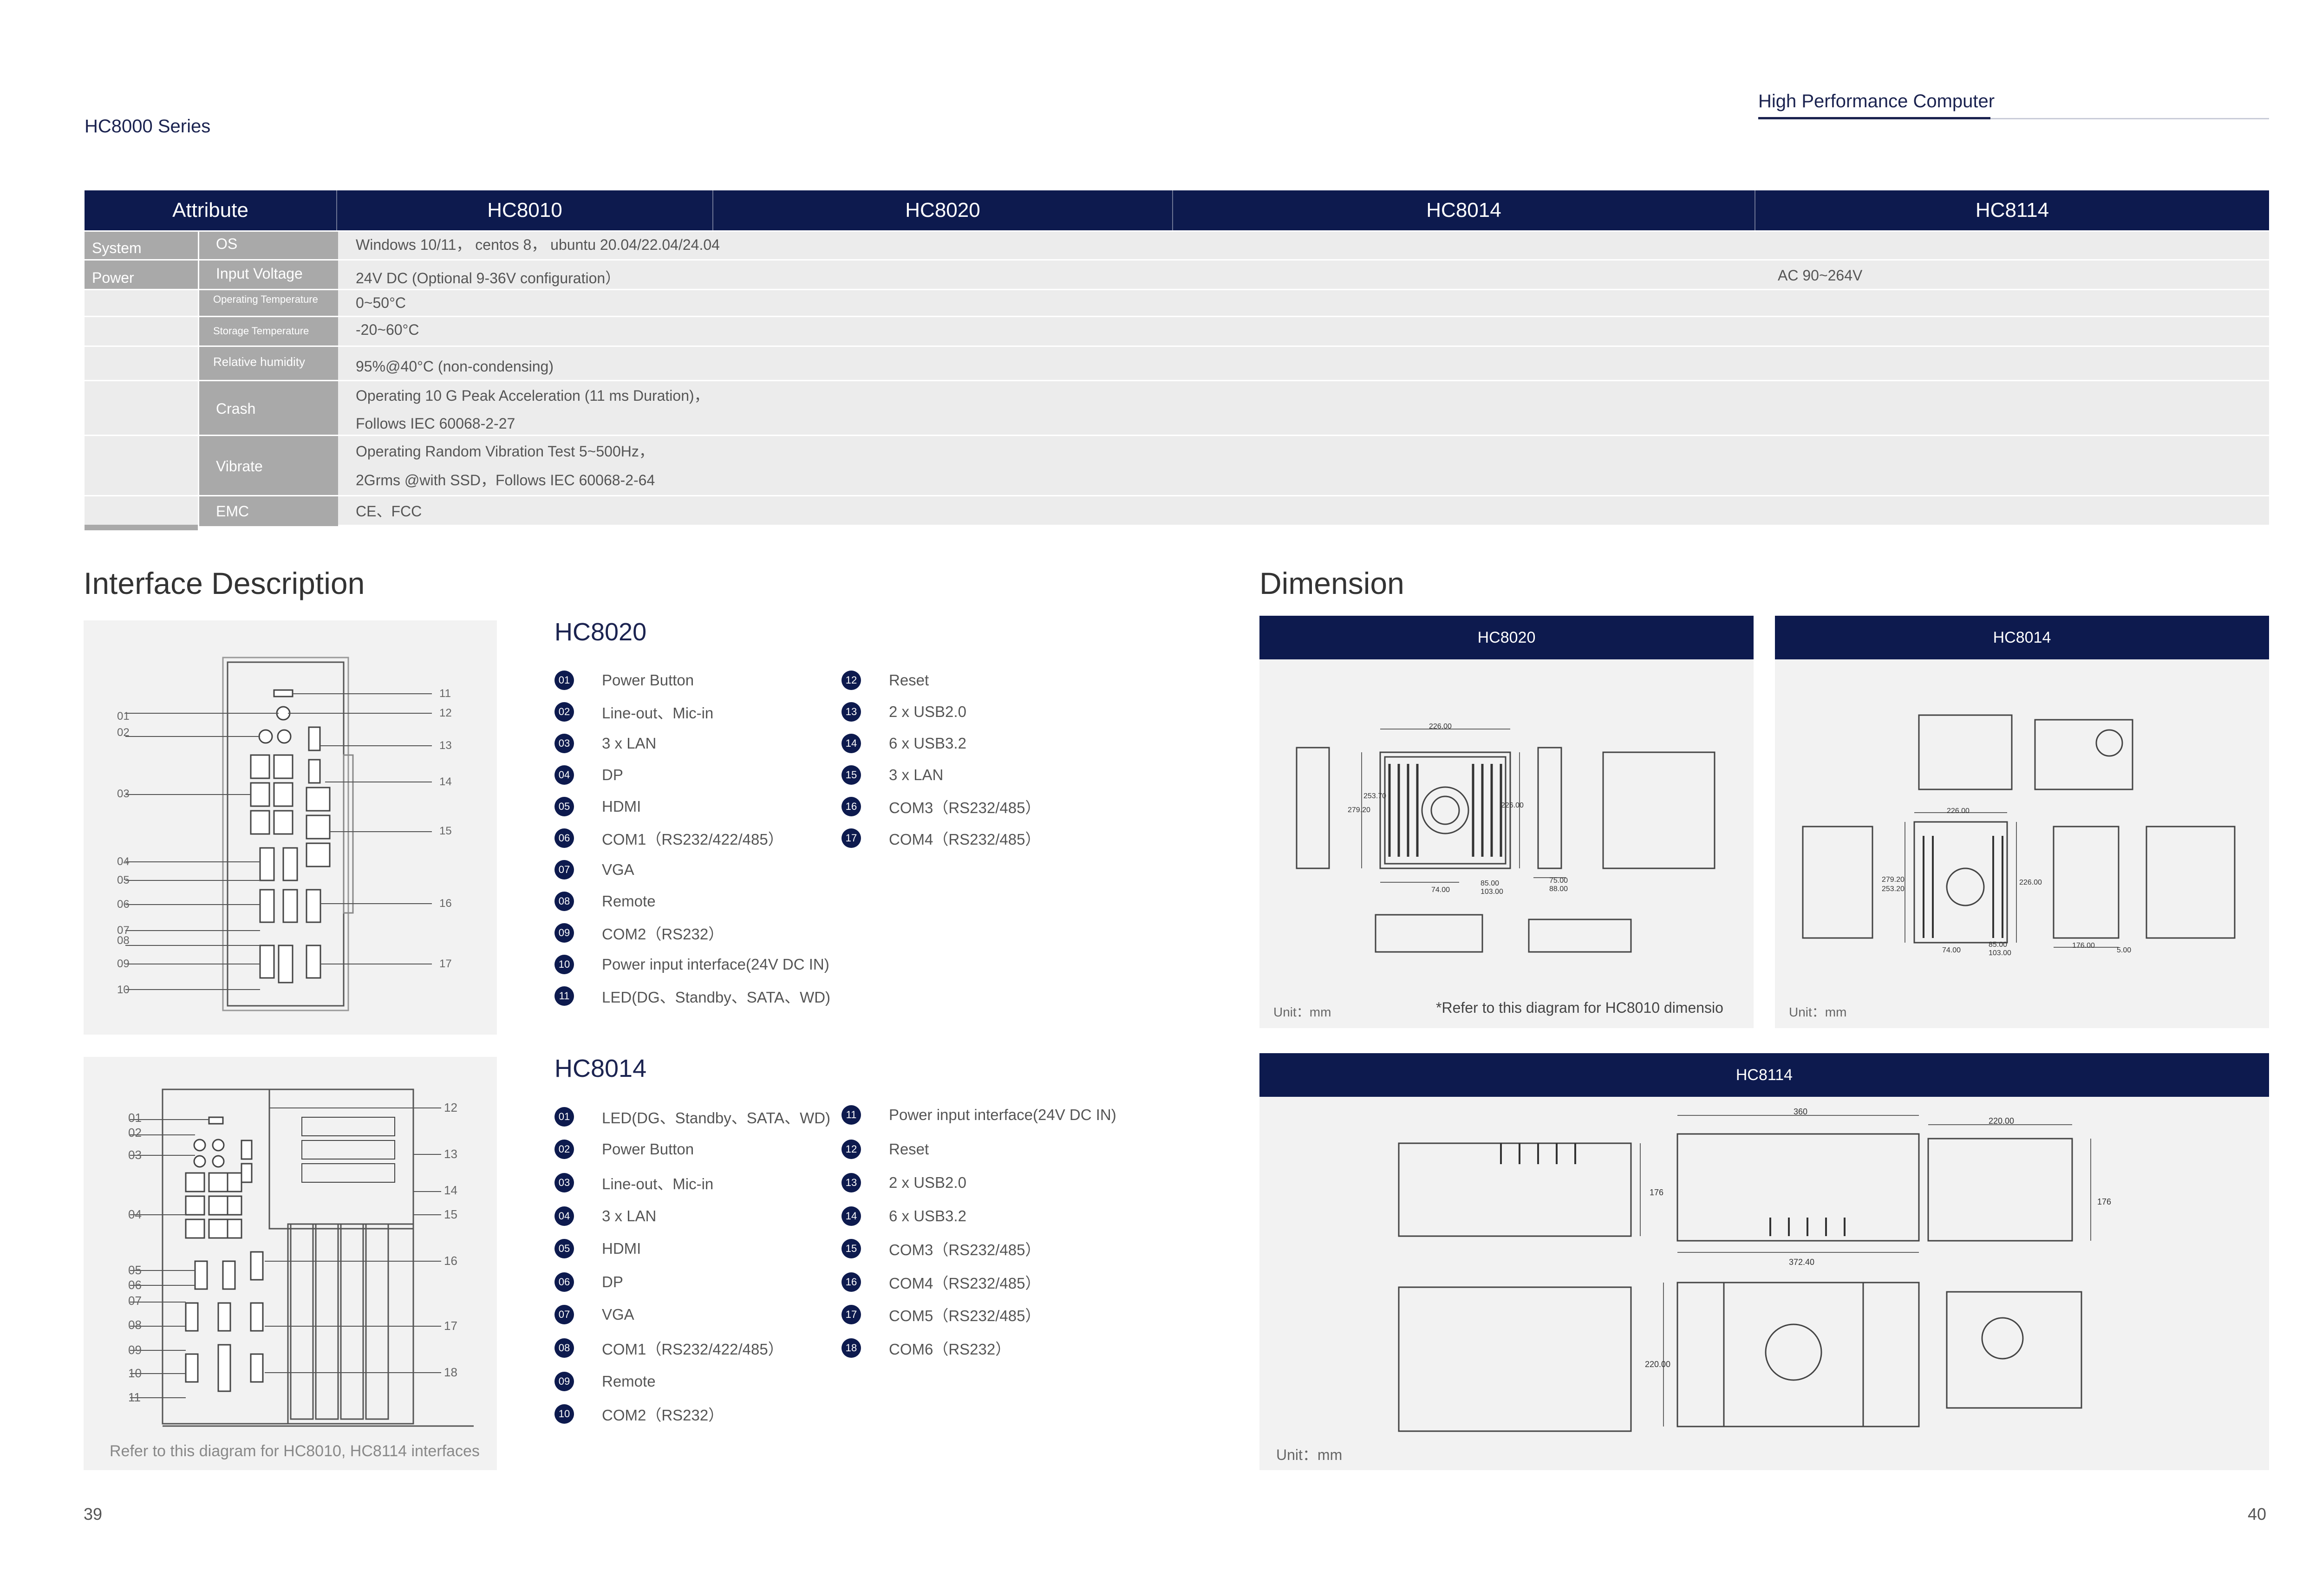 The image size is (2322, 1596). What do you see at coordinates (268, 408) in the screenshot?
I see `attr-label: Crash` at bounding box center [268, 408].